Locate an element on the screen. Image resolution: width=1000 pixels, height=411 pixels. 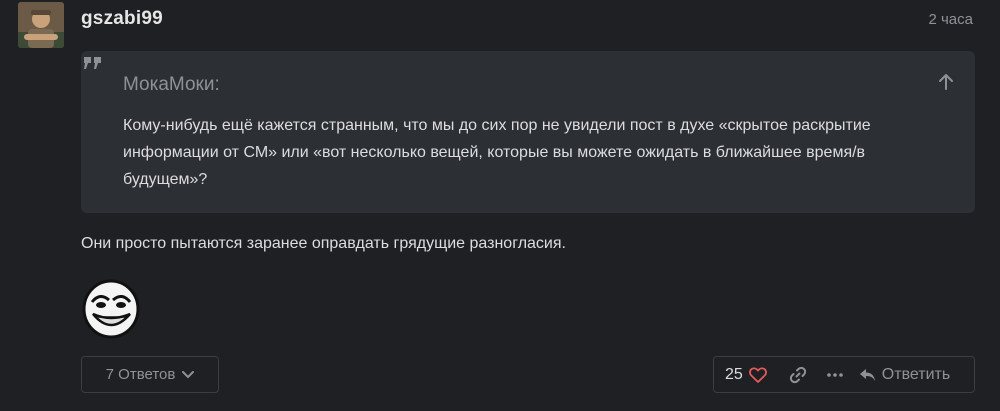
quote-mark-icon is located at coordinates (92, 63).